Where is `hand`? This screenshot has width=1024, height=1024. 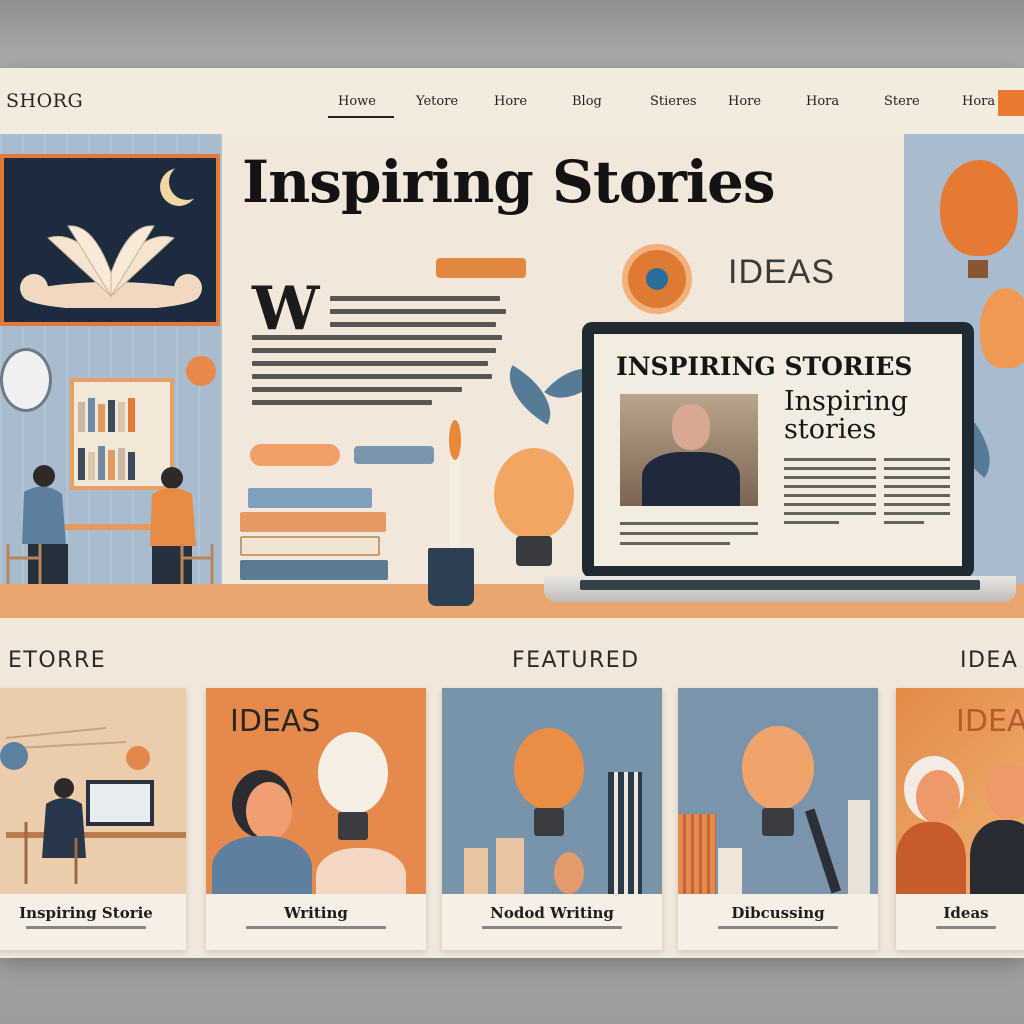 hand is located at coordinates (361, 871).